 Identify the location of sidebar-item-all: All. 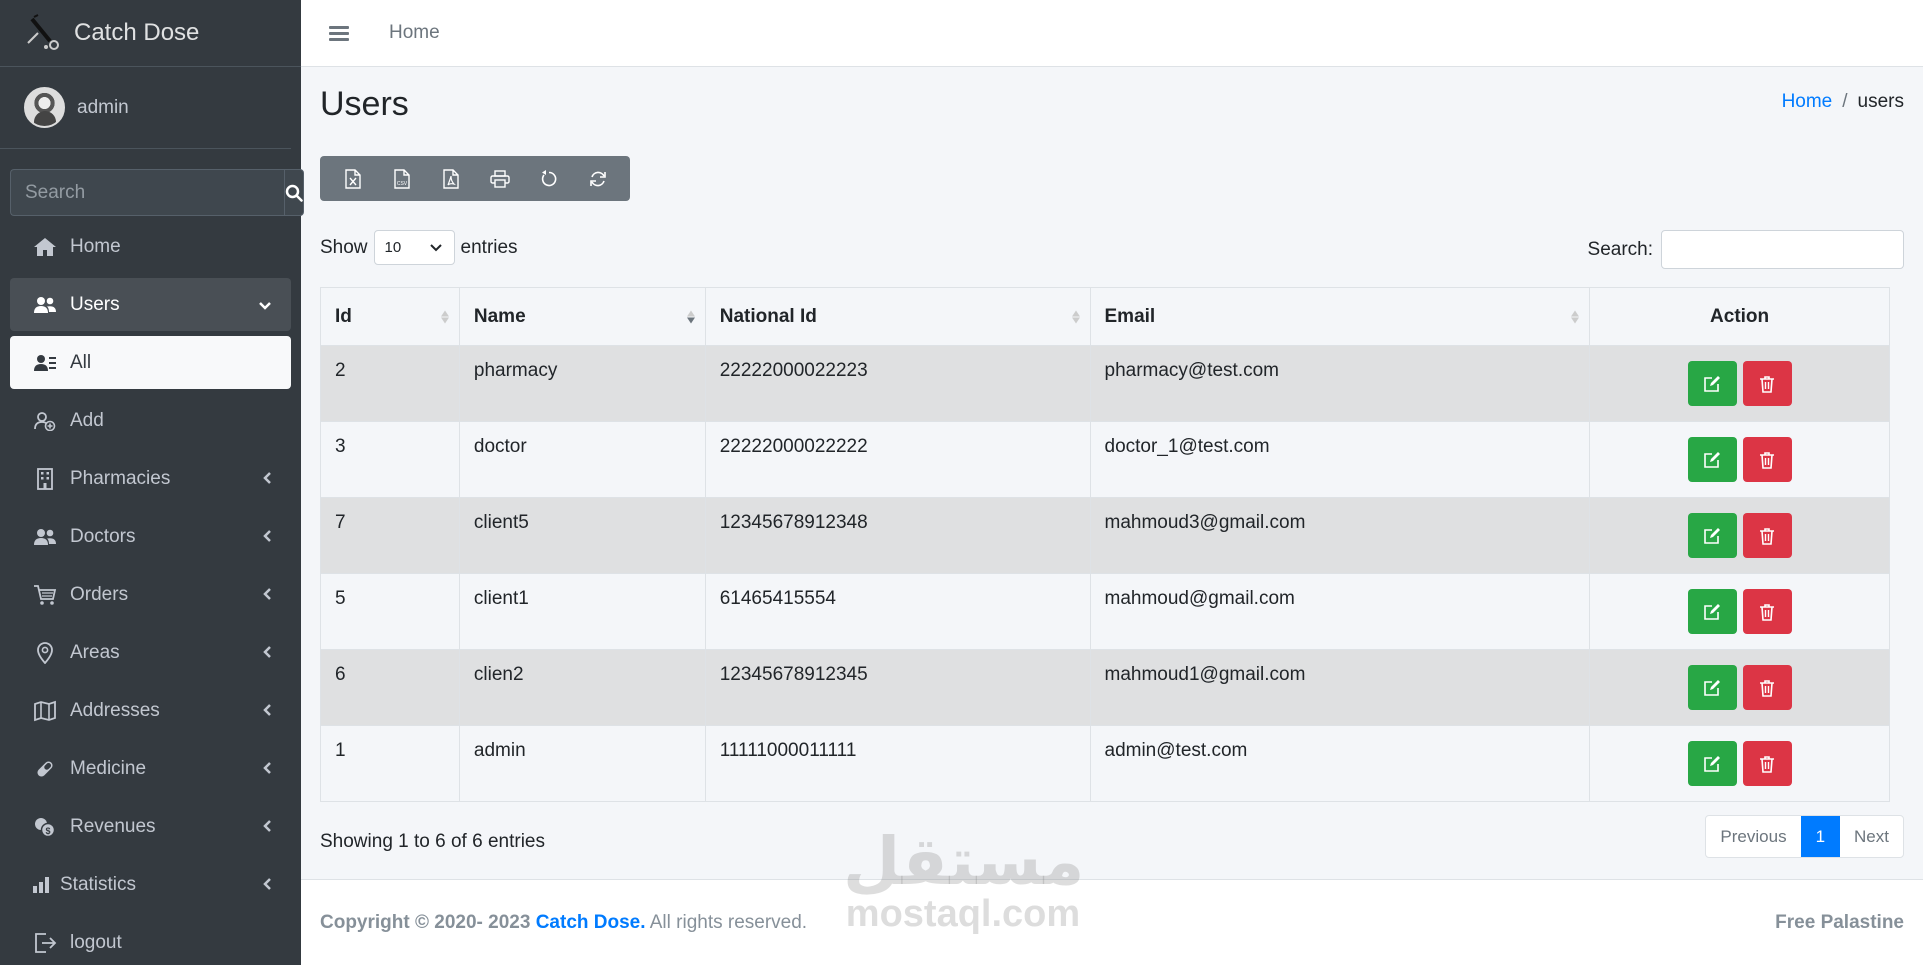
(150, 362).